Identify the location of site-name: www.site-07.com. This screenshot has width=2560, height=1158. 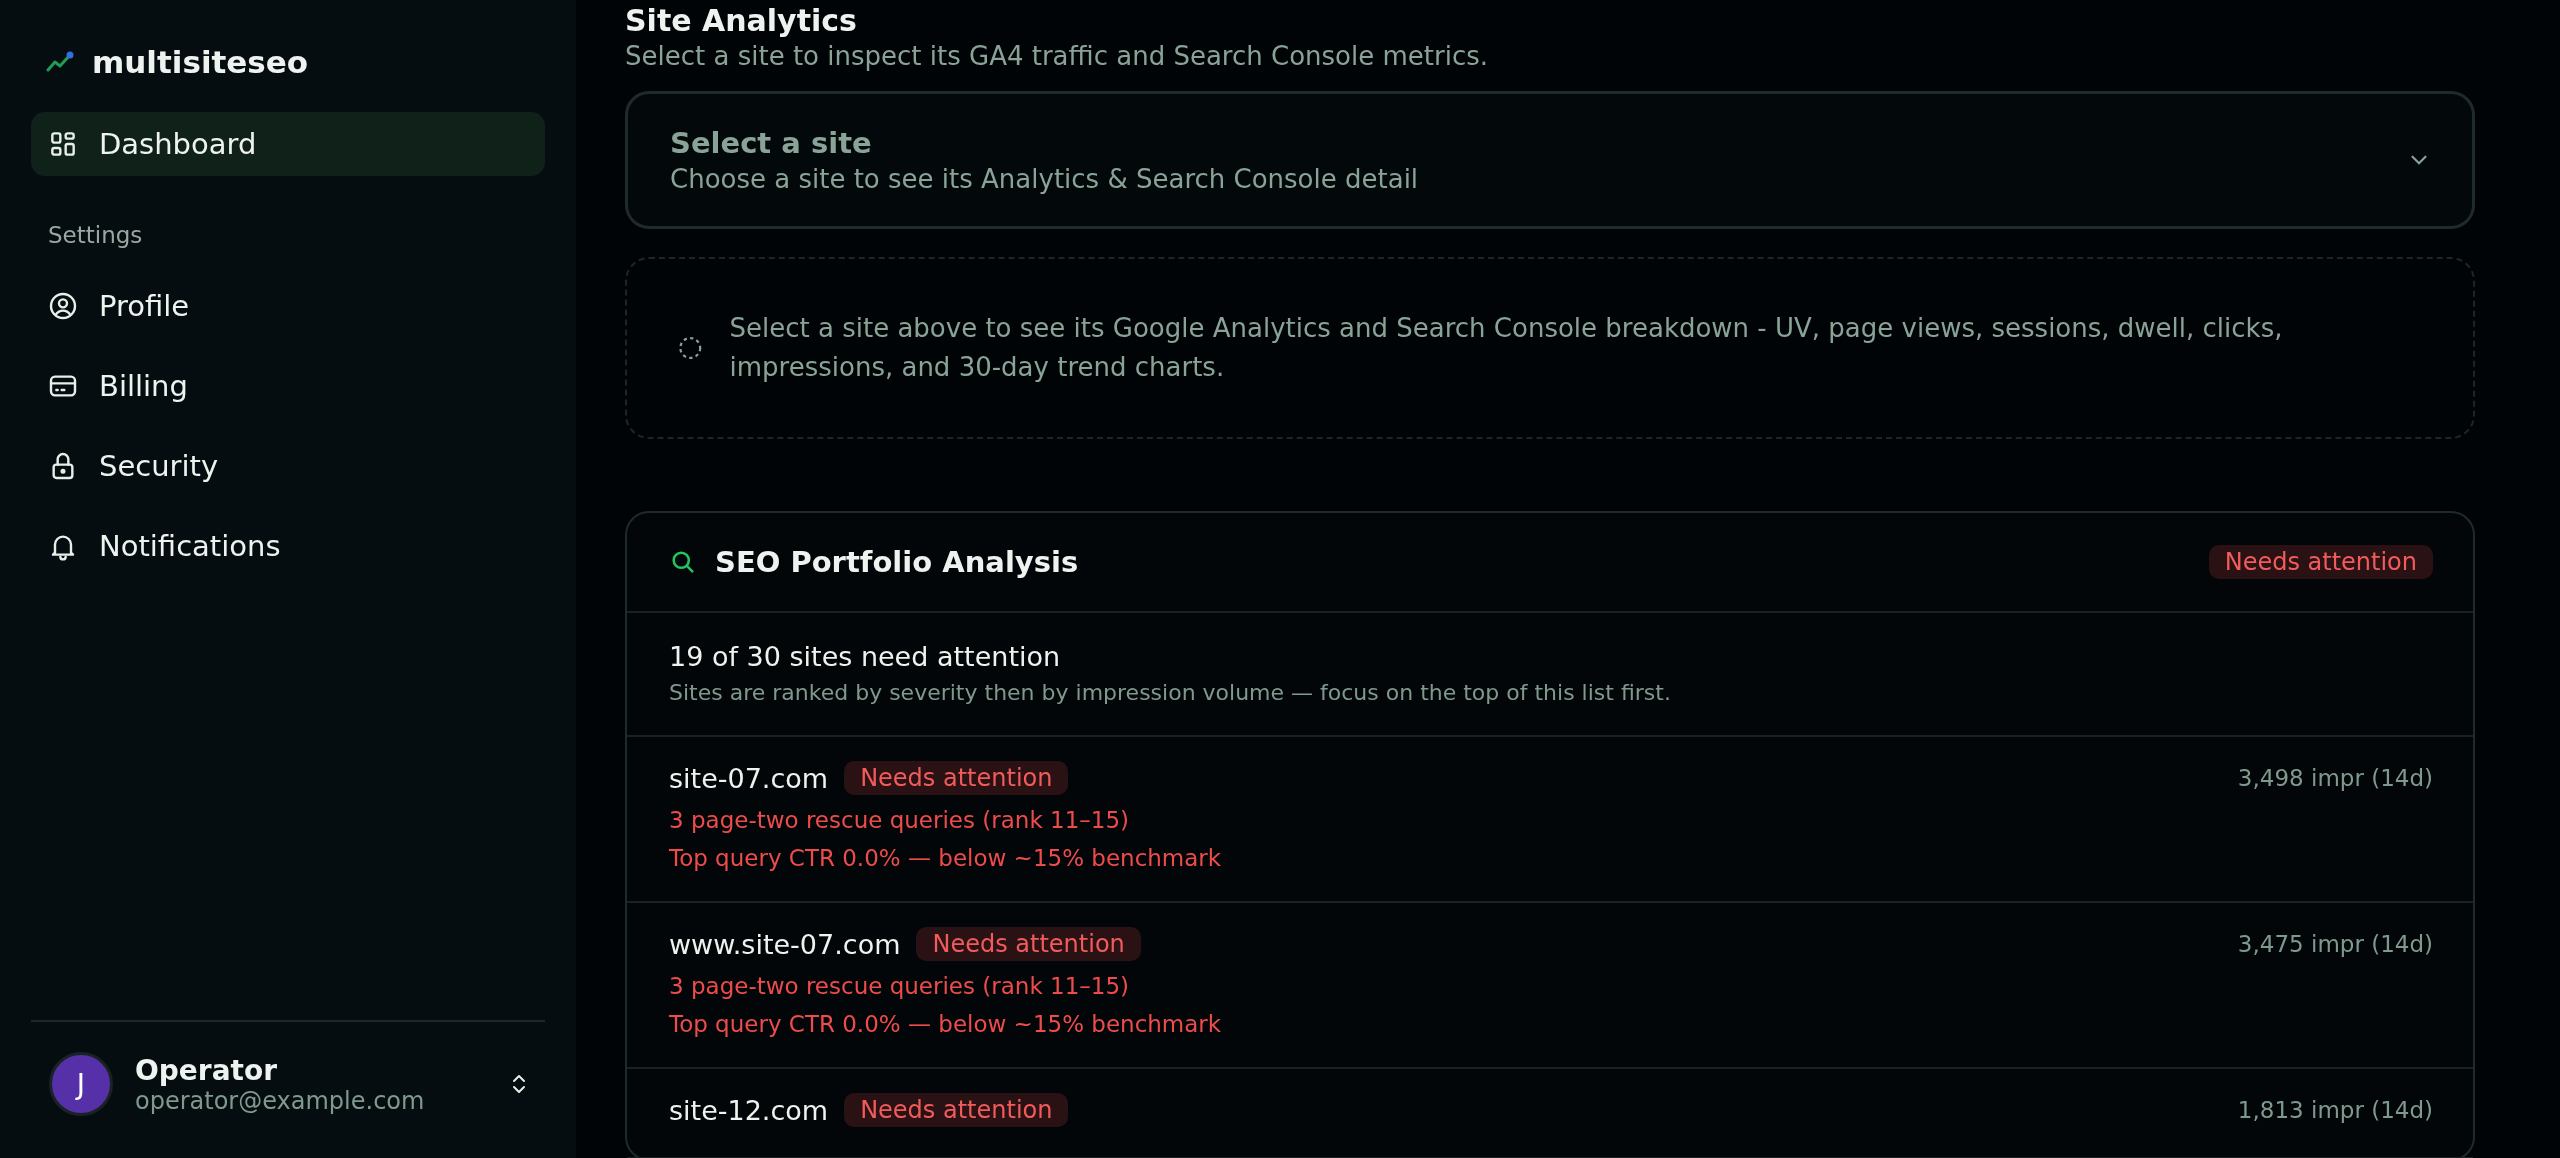
(785, 944).